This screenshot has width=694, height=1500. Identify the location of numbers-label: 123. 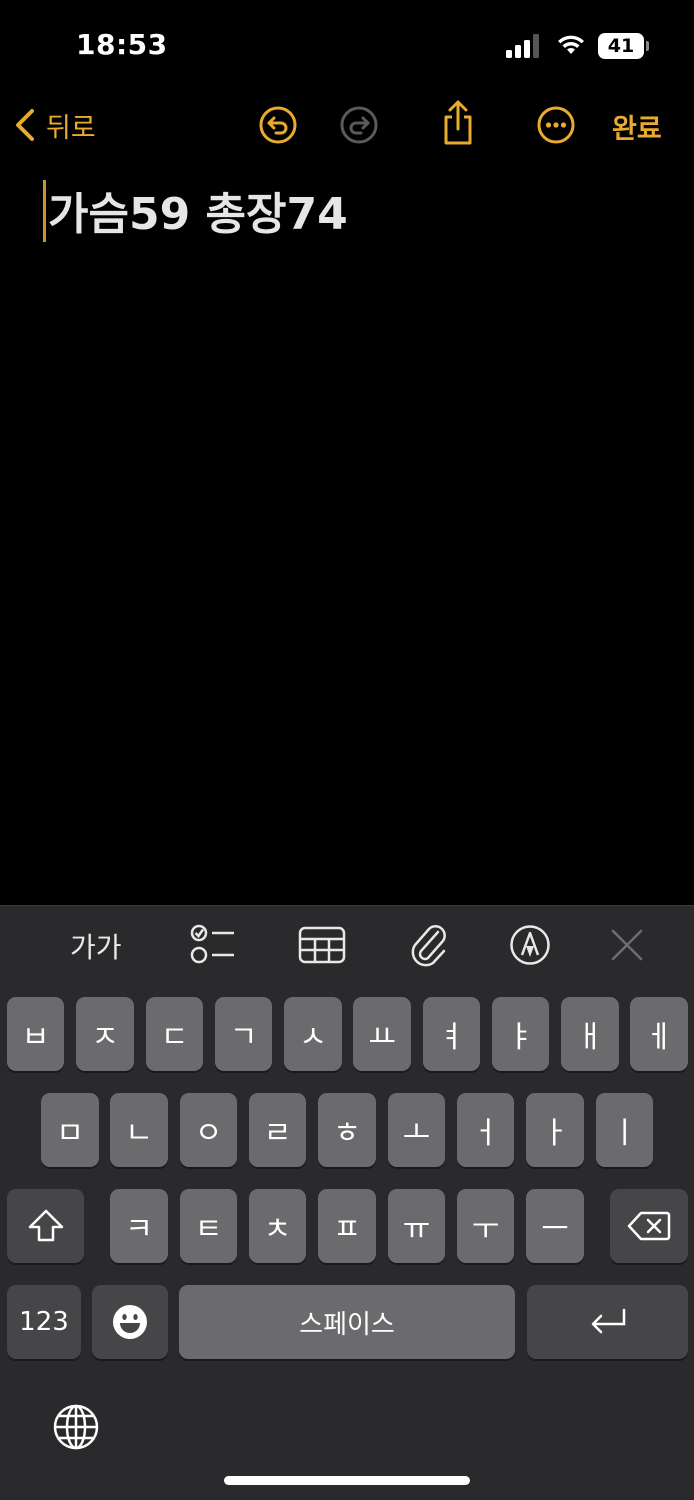
(44, 1322).